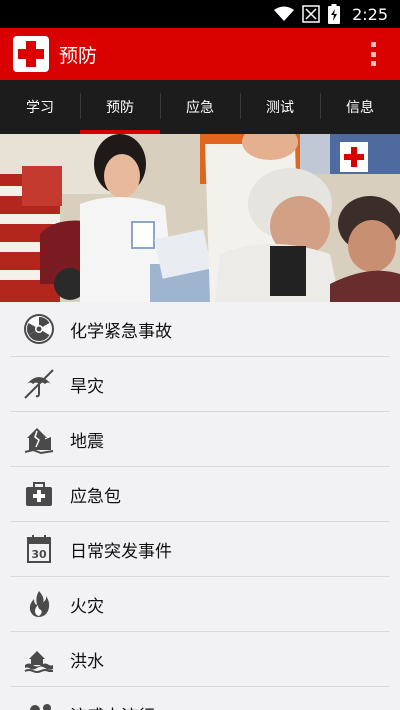 The height and width of the screenshot is (710, 400). What do you see at coordinates (39, 659) in the screenshot?
I see `flood-icon` at bounding box center [39, 659].